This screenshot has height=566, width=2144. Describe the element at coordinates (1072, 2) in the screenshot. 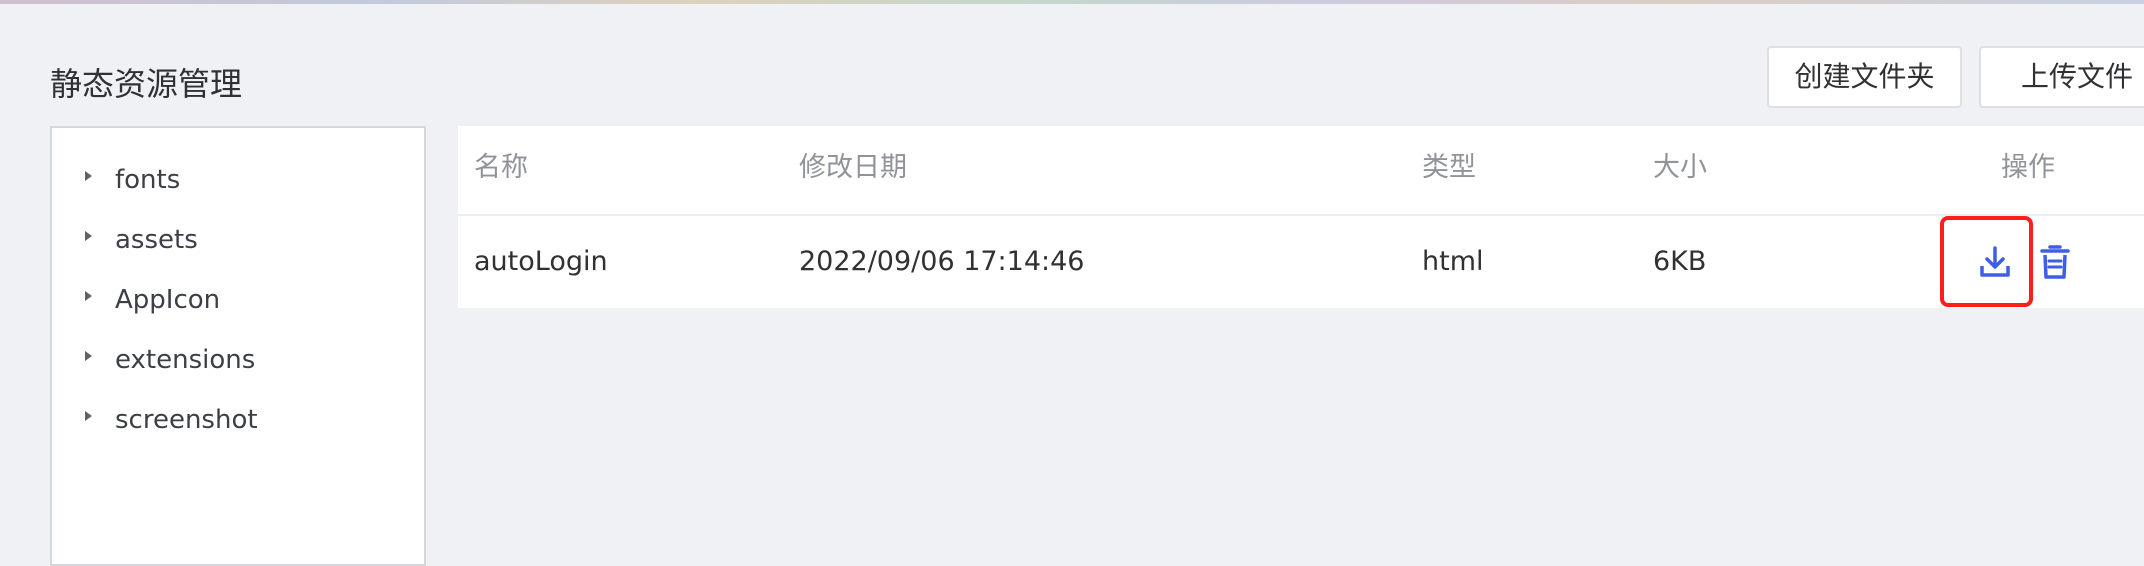

I see `top-color-strip` at that location.